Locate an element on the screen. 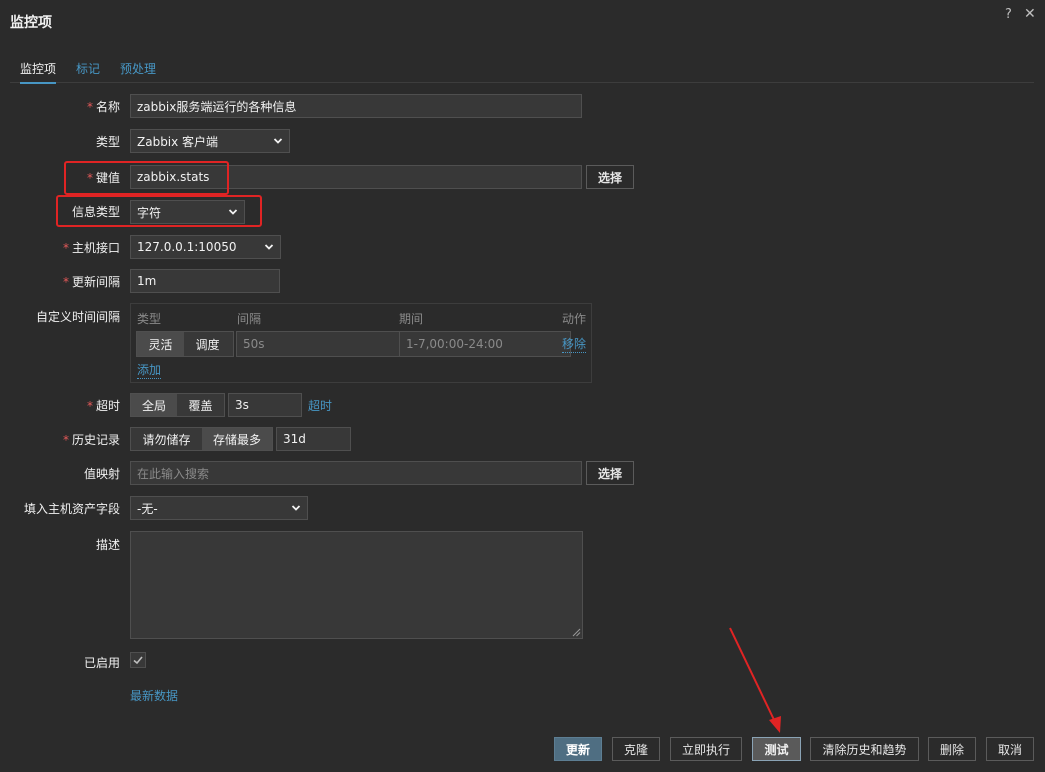 This screenshot has height=772, width=1045. update-interval-input: 1m is located at coordinates (205, 281).